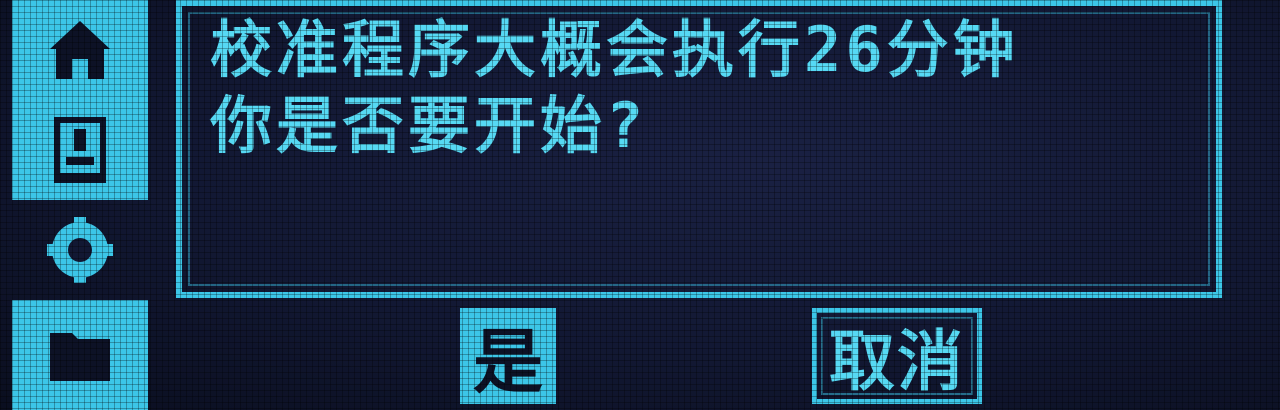  I want to click on folder-button, so click(80, 355).